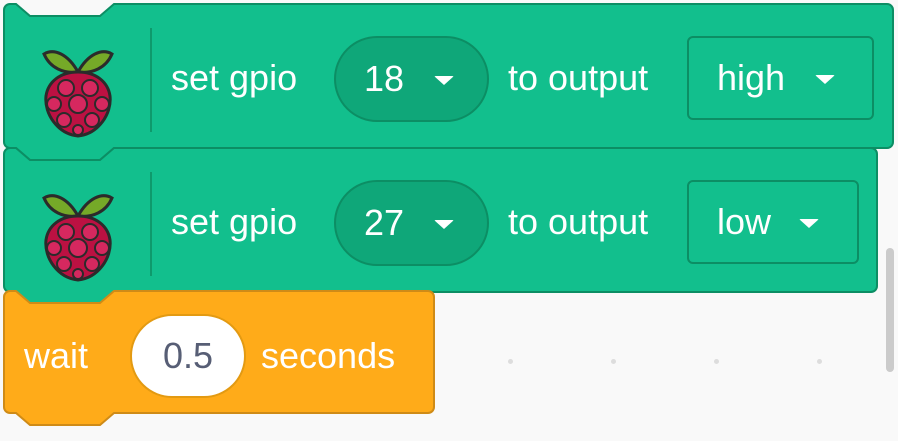  What do you see at coordinates (411, 223) in the screenshot?
I see `gpio-pin-dropdown: 27` at bounding box center [411, 223].